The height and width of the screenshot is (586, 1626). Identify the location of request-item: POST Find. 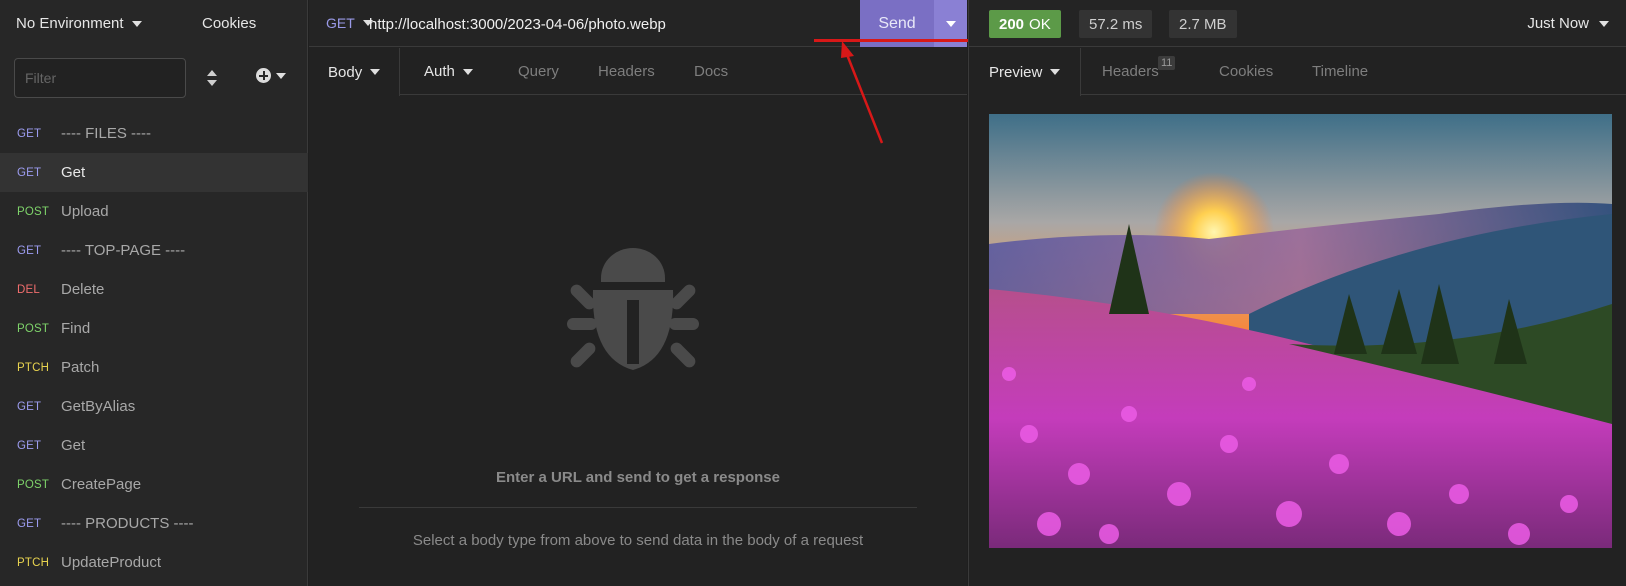
(154, 328).